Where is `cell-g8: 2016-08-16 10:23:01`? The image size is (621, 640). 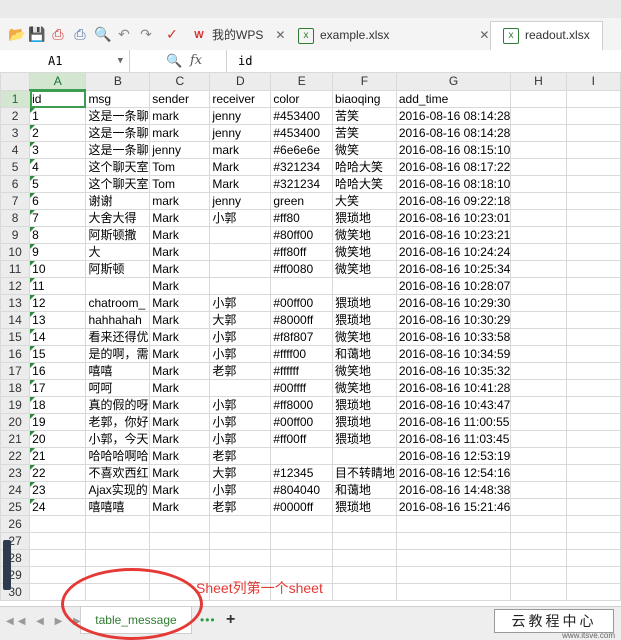 cell-g8: 2016-08-16 10:23:01 is located at coordinates (453, 218).